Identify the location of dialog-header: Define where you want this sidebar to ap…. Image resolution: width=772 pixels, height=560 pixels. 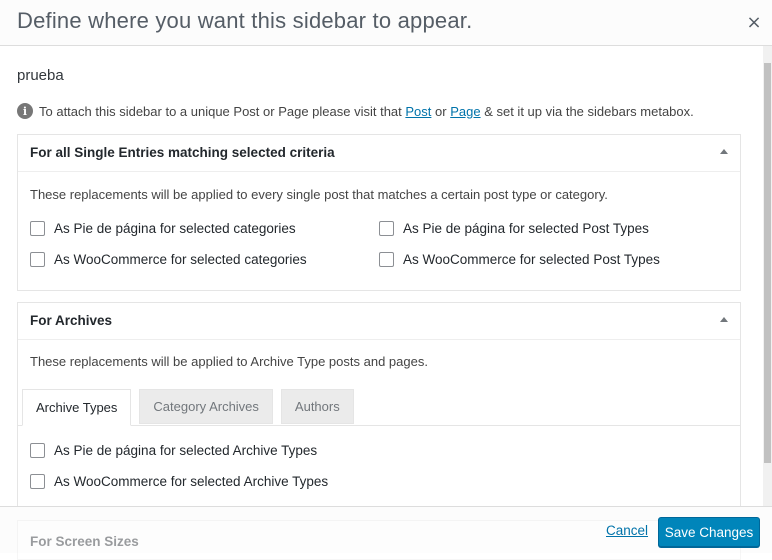
(386, 23).